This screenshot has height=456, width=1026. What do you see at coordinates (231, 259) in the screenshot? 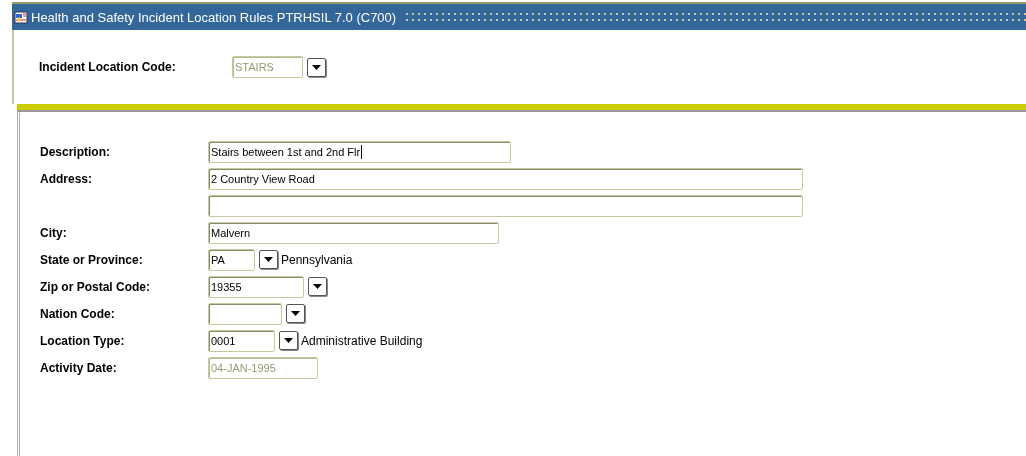
I see `input-field: PA` at bounding box center [231, 259].